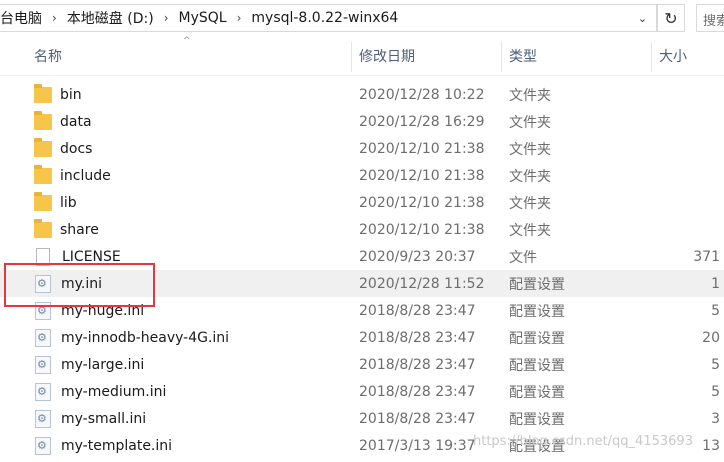 This screenshot has height=462, width=724. Describe the element at coordinates (519, 56) in the screenshot. I see `column-type: 类型` at that location.